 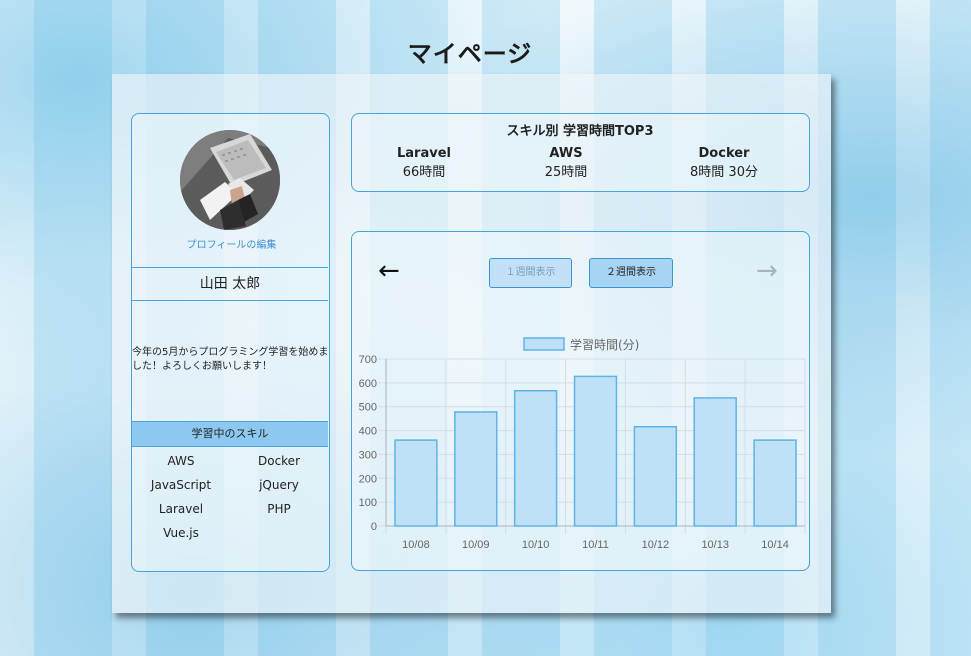 What do you see at coordinates (595, 545) in the screenshot?
I see `x-tick-label: 10/11` at bounding box center [595, 545].